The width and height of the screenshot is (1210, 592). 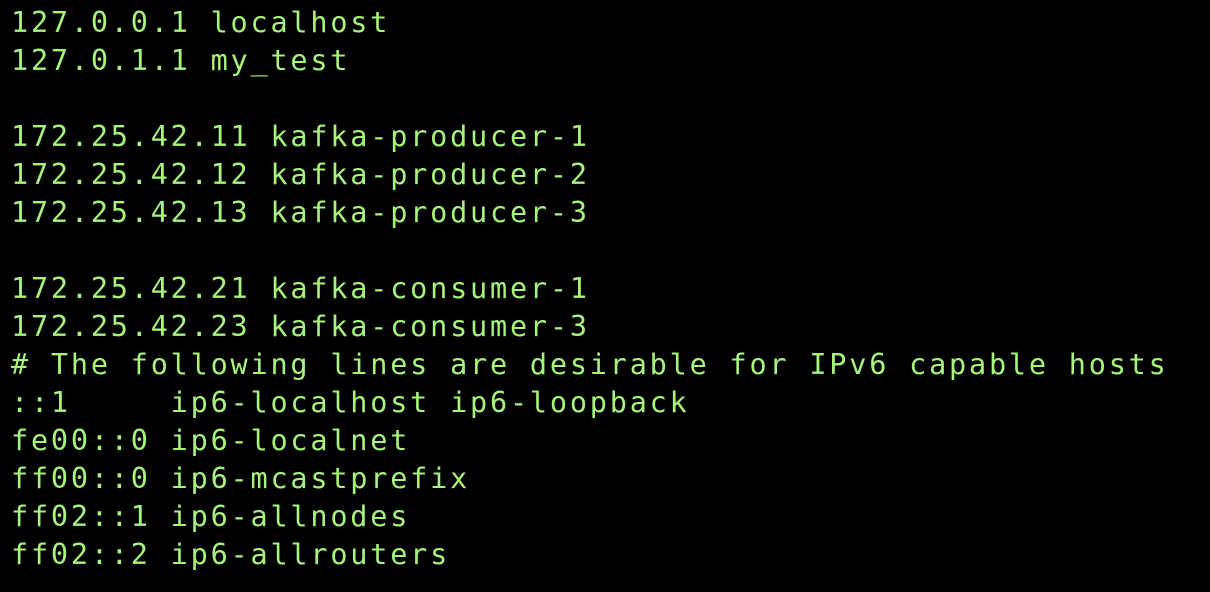 I want to click on hosts-line-ip6-allnodes: ff02::1 ip6-allnodes, so click(x=211, y=516).